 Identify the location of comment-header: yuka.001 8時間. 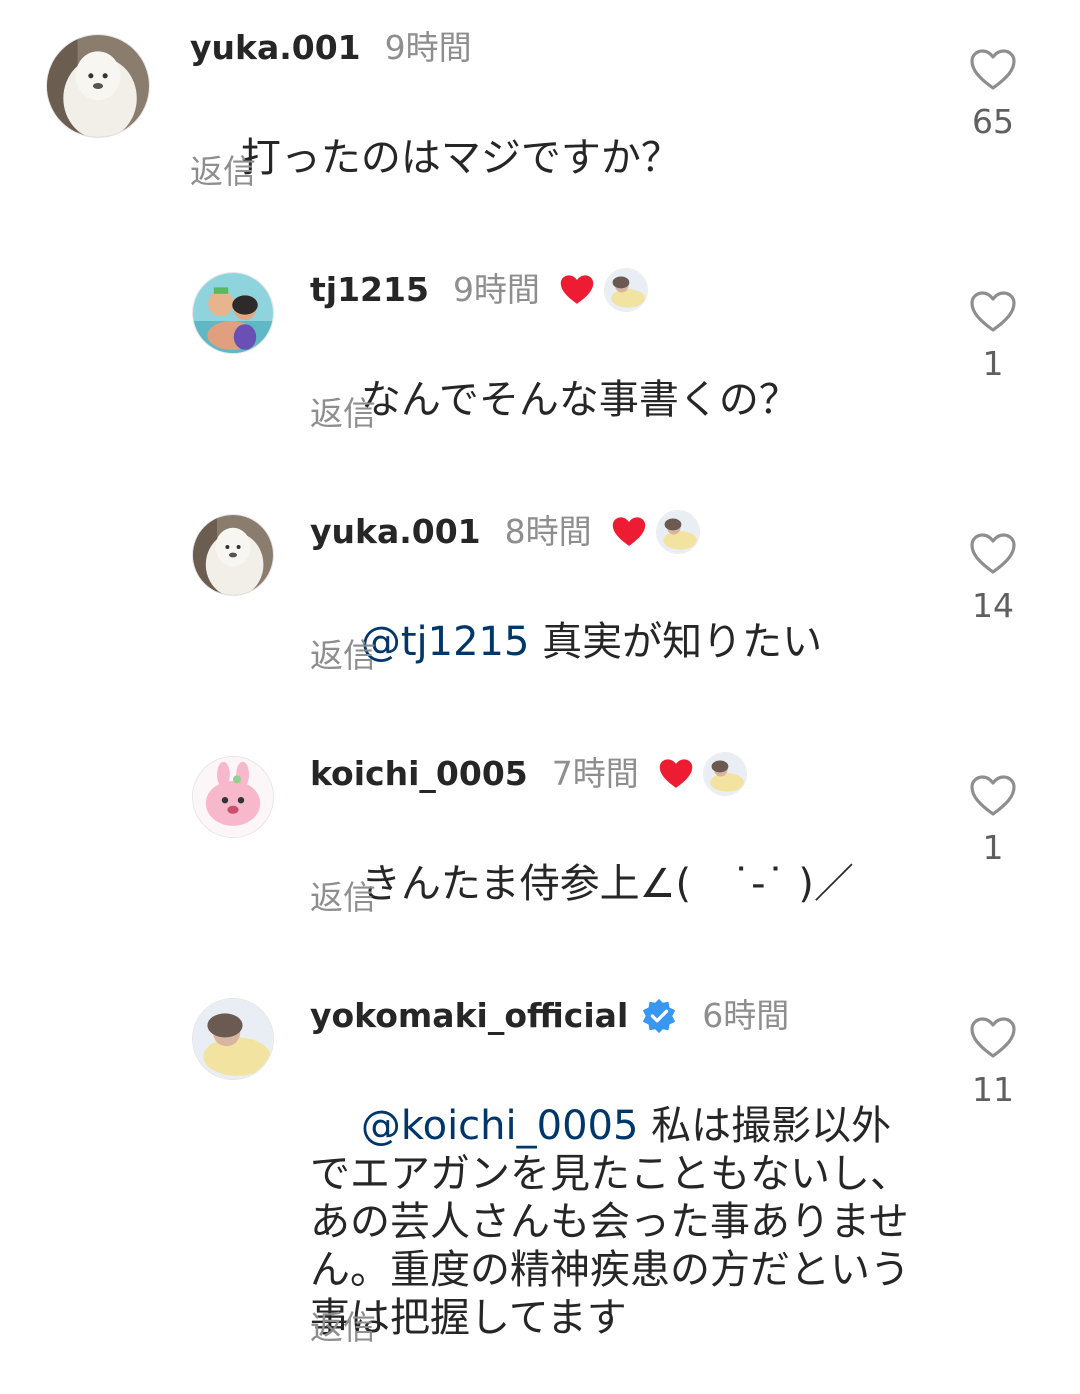
(505, 532).